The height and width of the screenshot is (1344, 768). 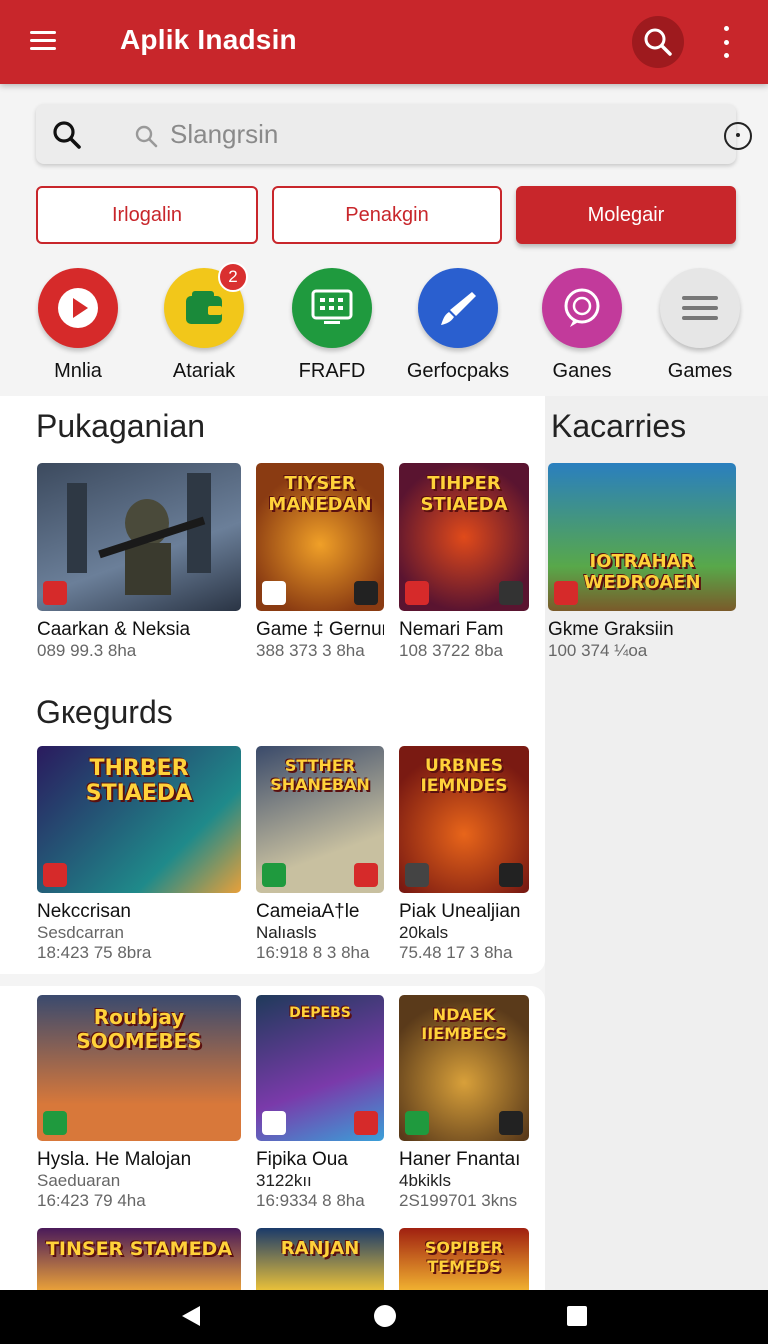 What do you see at coordinates (582, 371) in the screenshot?
I see `category-label: Ganes` at bounding box center [582, 371].